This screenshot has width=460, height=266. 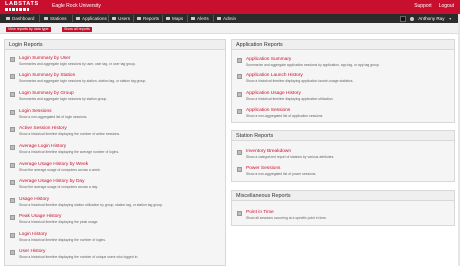 I want to click on report-title-link: Application Summary, so click(x=268, y=59).